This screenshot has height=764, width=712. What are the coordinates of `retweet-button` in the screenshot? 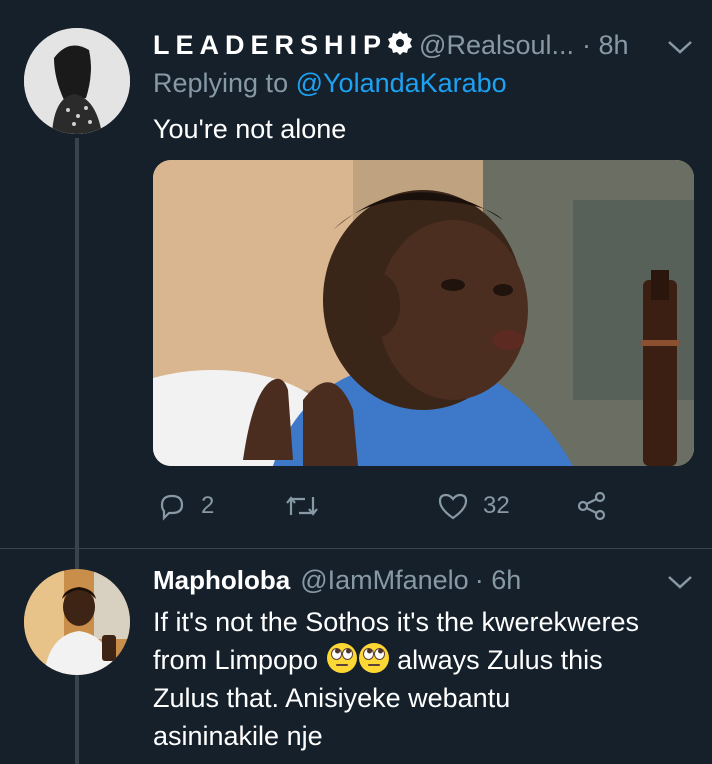 It's located at (309, 506).